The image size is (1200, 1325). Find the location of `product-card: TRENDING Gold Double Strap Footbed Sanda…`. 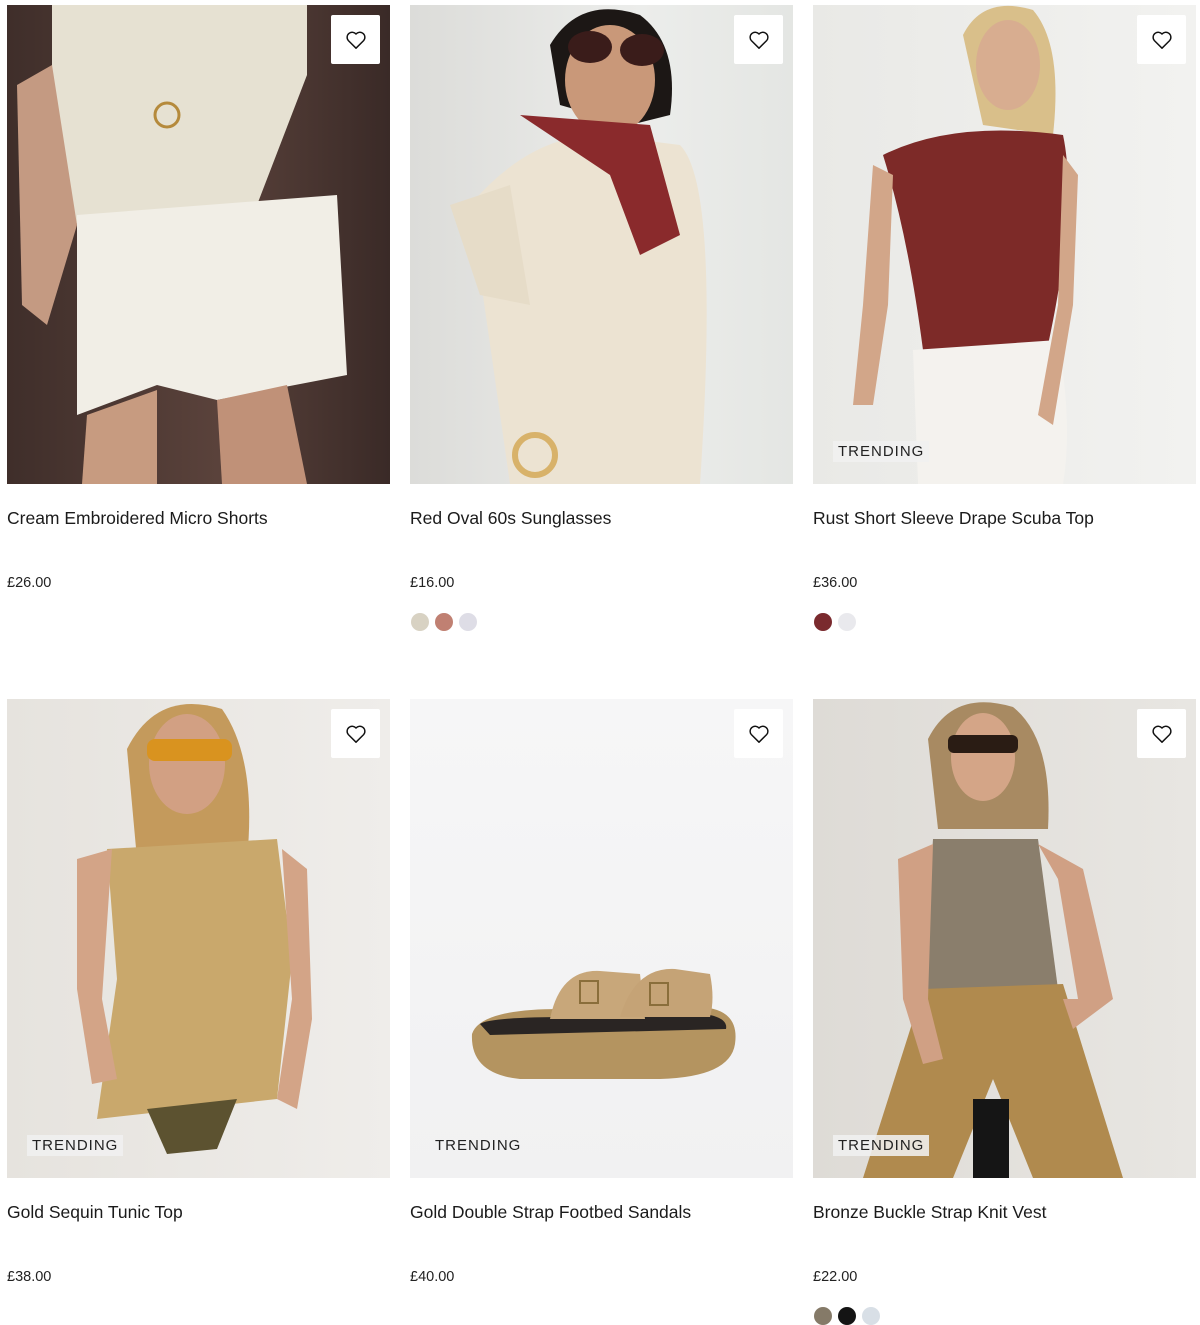

product-card: TRENDING Gold Double Strap Footbed Sanda… is located at coordinates (601, 992).